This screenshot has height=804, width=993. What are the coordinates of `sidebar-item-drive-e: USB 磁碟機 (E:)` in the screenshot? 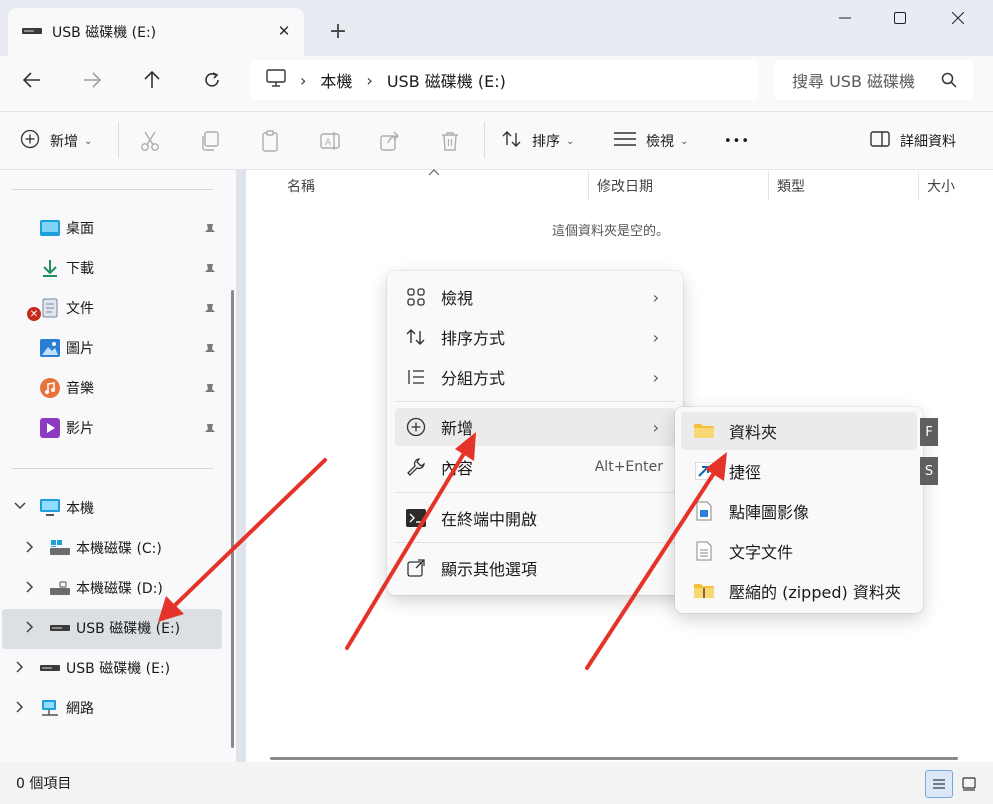 It's located at (115, 628).